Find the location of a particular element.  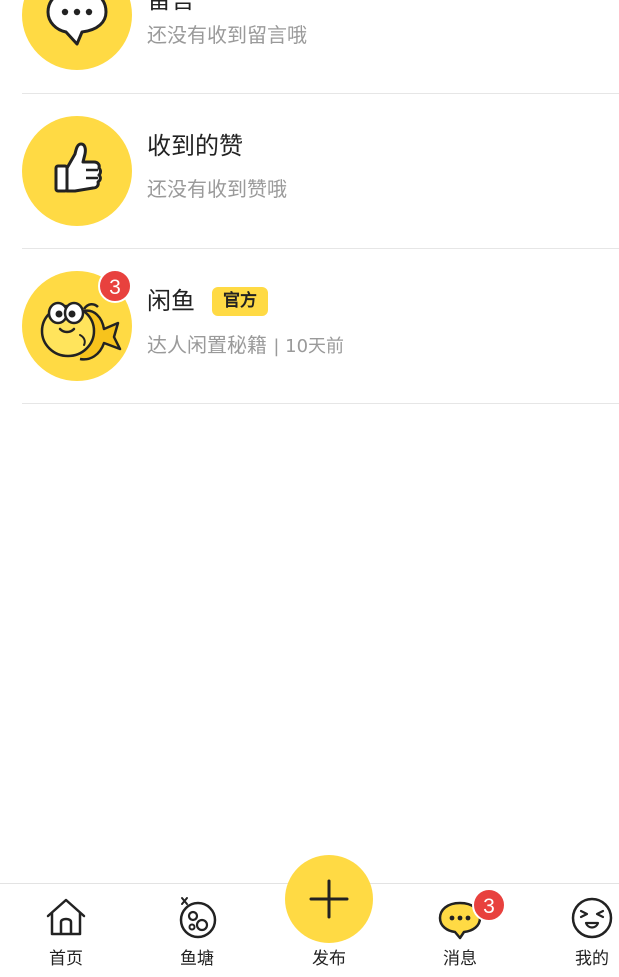

tab-label: 首页 is located at coordinates (66, 959).